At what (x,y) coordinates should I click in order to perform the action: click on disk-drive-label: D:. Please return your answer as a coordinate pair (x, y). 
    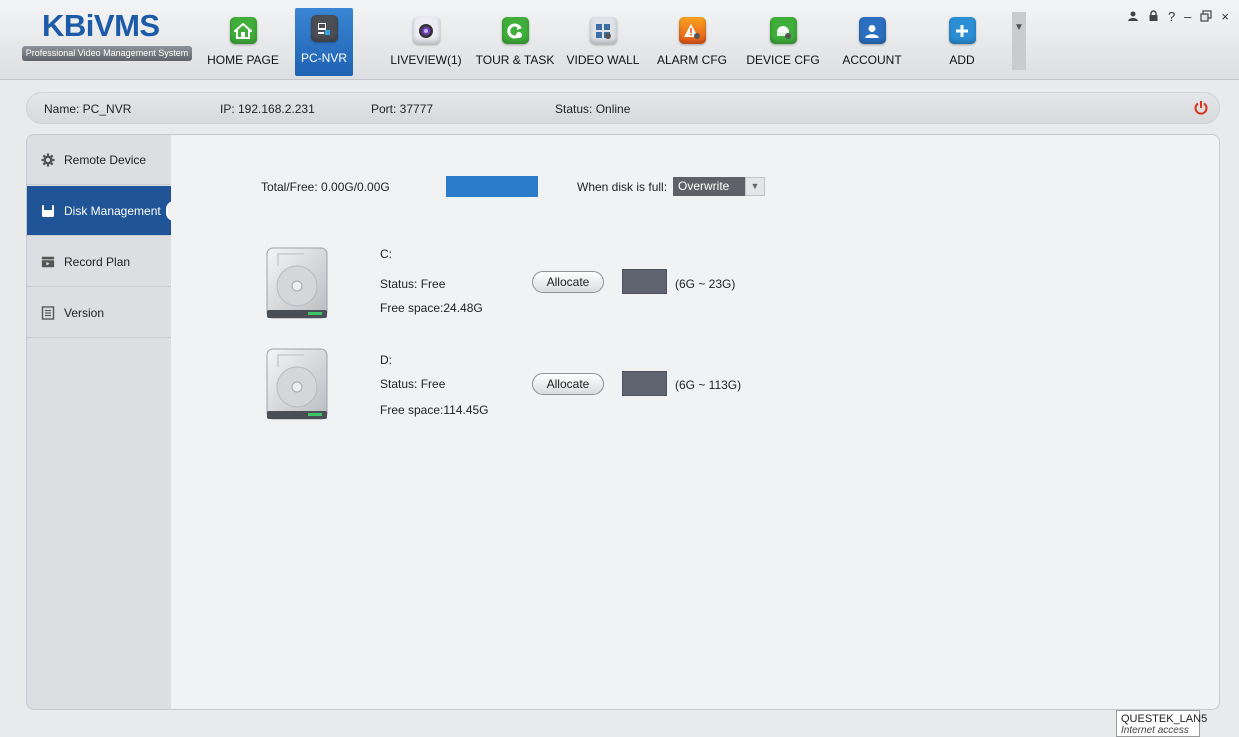
    Looking at the image, I should click on (386, 360).